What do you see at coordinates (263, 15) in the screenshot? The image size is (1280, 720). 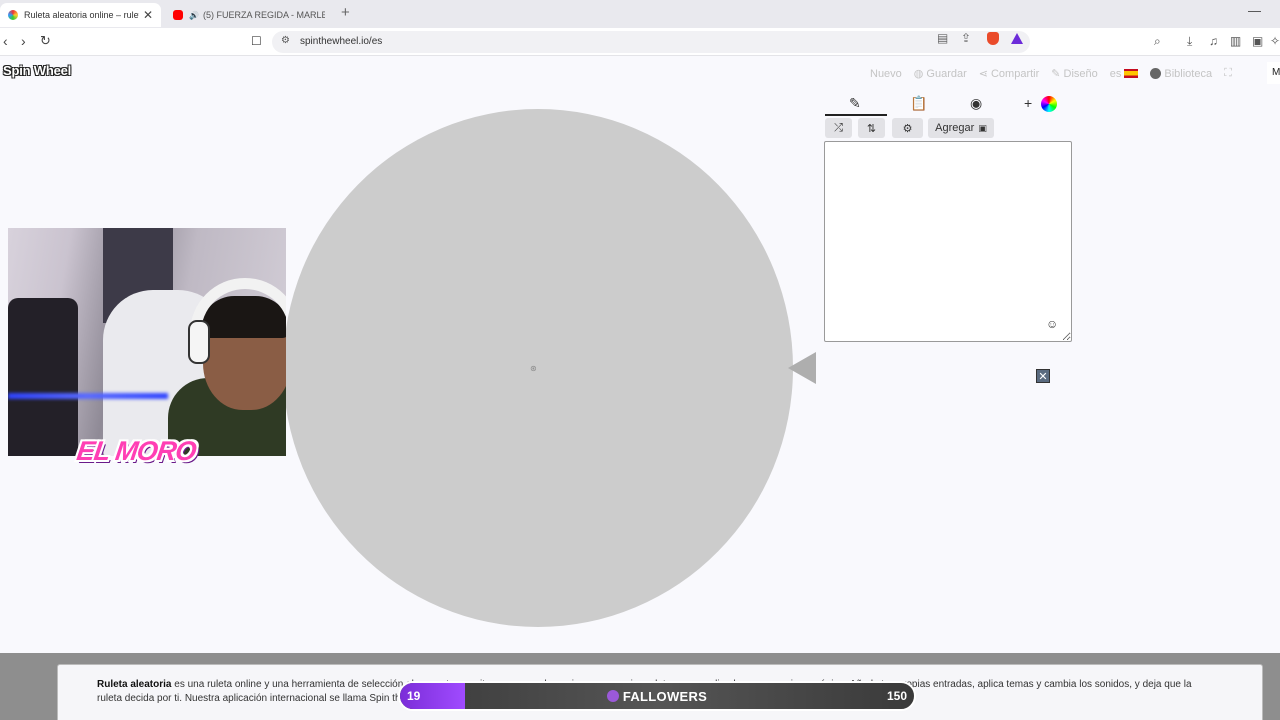 I see `tab-title: (5) FUERZA REGIDA - MARLBORO` at bounding box center [263, 15].